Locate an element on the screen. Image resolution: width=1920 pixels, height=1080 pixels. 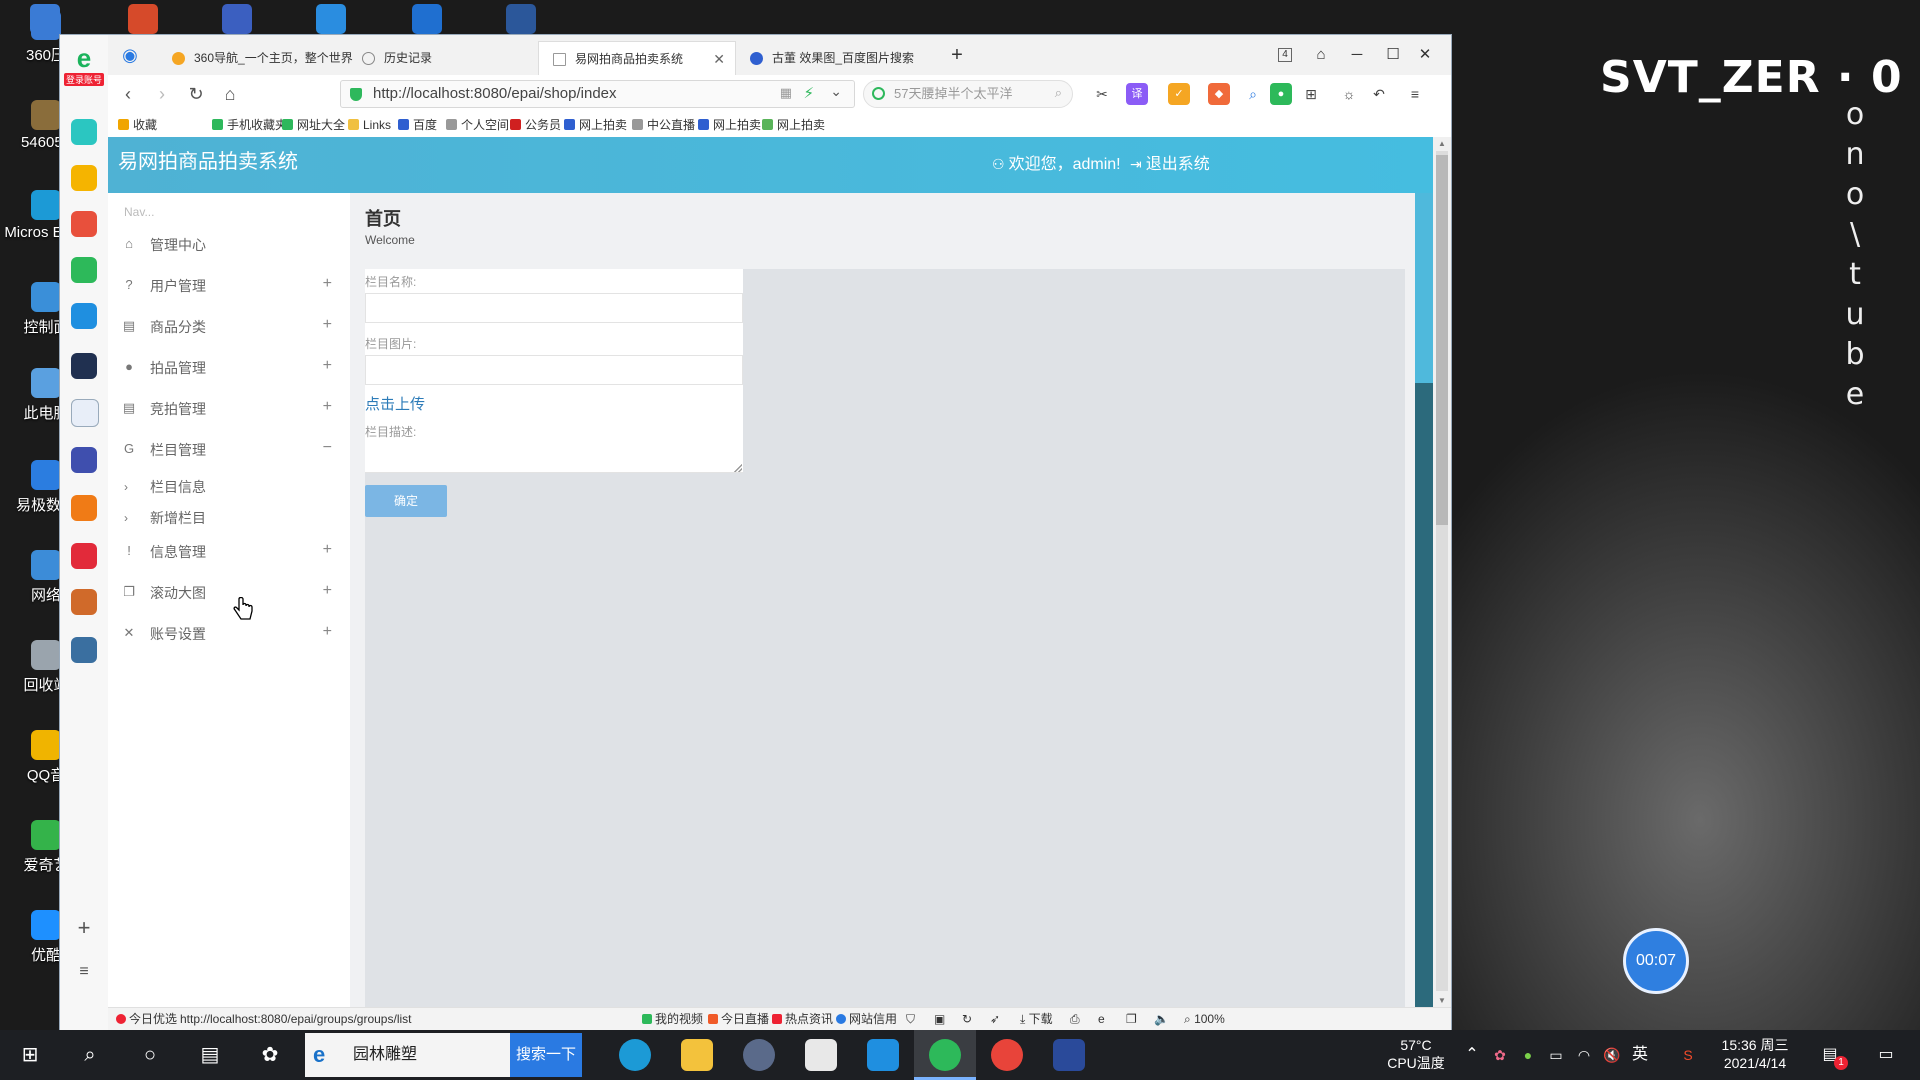
ie-mode-icon: e is located at coordinates (1101, 1019).